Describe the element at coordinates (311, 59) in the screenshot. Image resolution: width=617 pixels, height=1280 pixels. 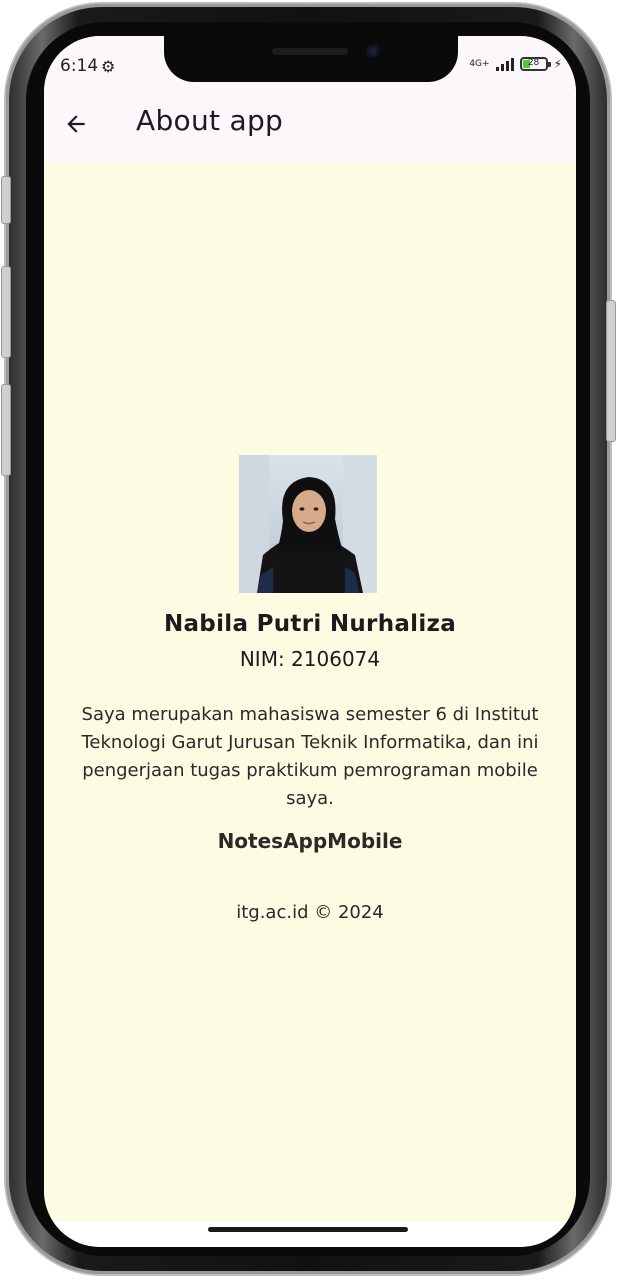
I see `notch` at that location.